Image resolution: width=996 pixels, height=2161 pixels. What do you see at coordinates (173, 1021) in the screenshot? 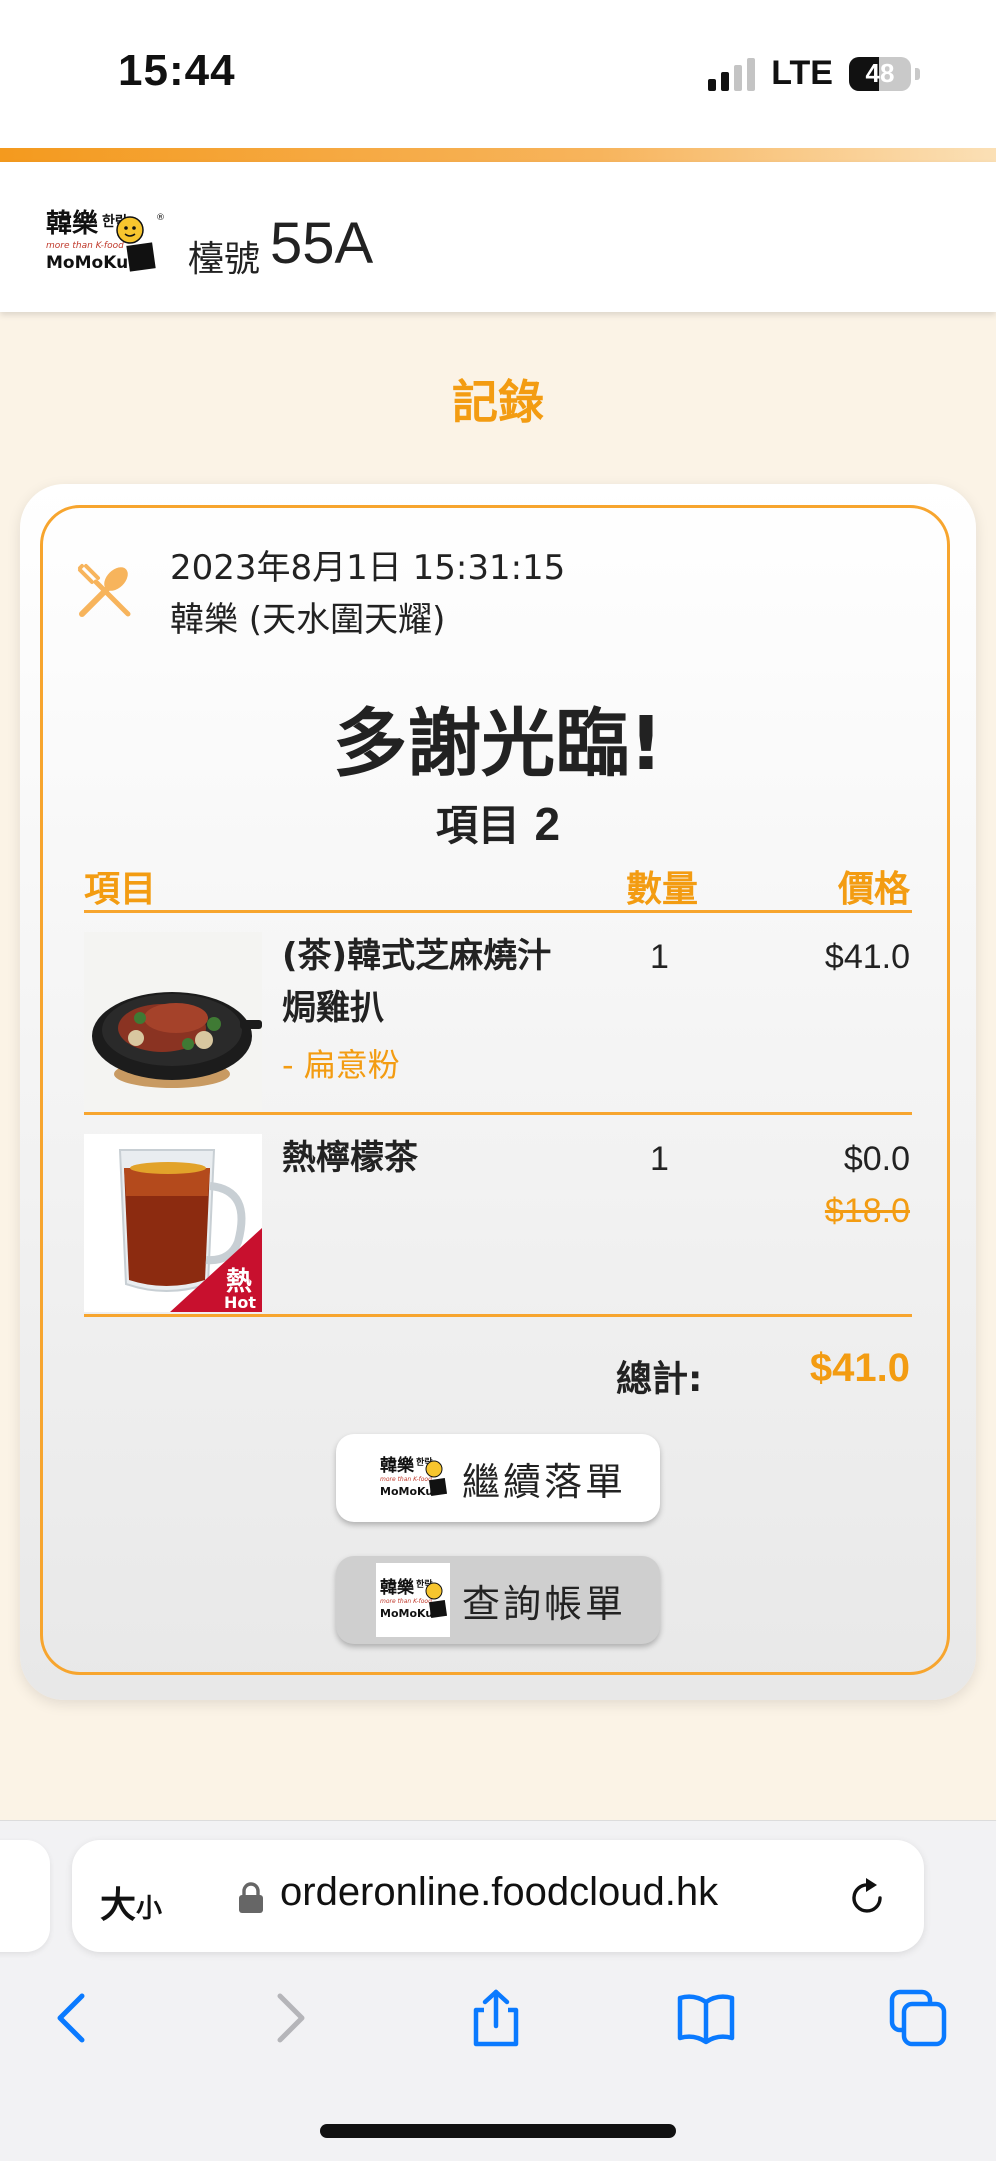
I see `item-image-chicken` at bounding box center [173, 1021].